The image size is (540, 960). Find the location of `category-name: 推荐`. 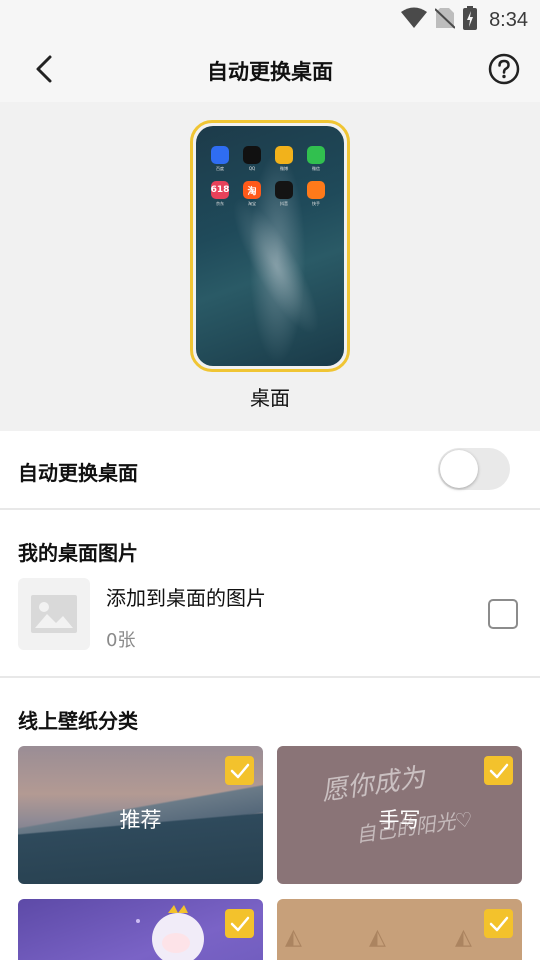

category-name: 推荐 is located at coordinates (140, 820).